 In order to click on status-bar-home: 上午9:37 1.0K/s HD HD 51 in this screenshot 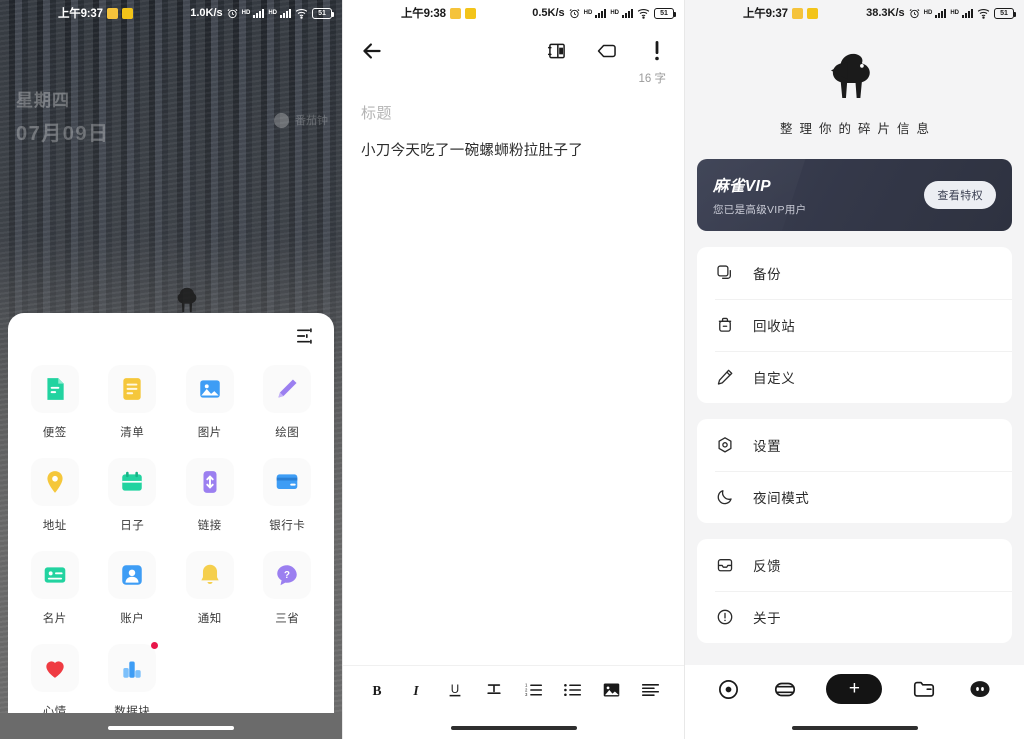, I will do `click(171, 13)`.